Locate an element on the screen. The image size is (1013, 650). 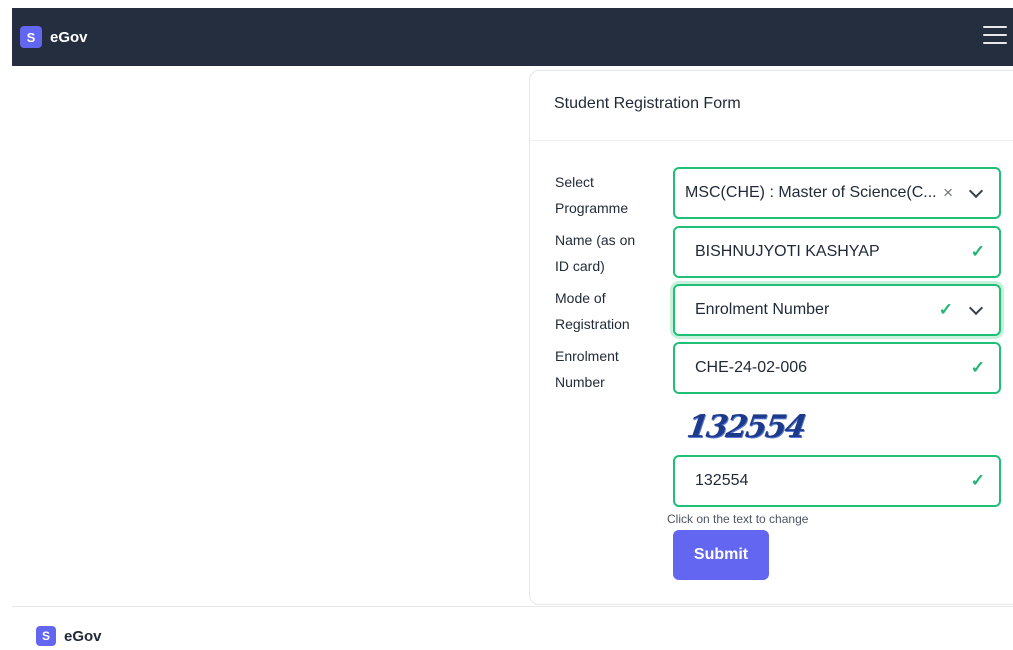
enrolment-label: Enrolment Number is located at coordinates (587, 369).